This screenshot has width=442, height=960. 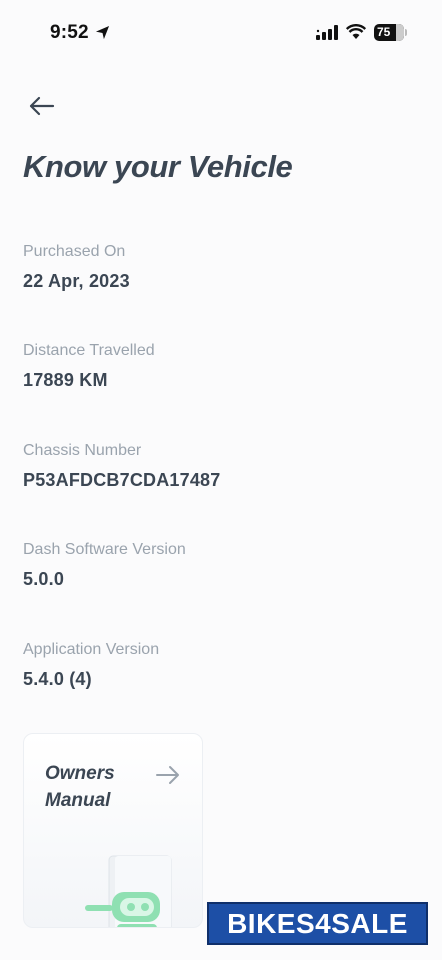 What do you see at coordinates (76, 267) in the screenshot?
I see `info-item-purchased-on: Purchased On 22 Apr, 2023` at bounding box center [76, 267].